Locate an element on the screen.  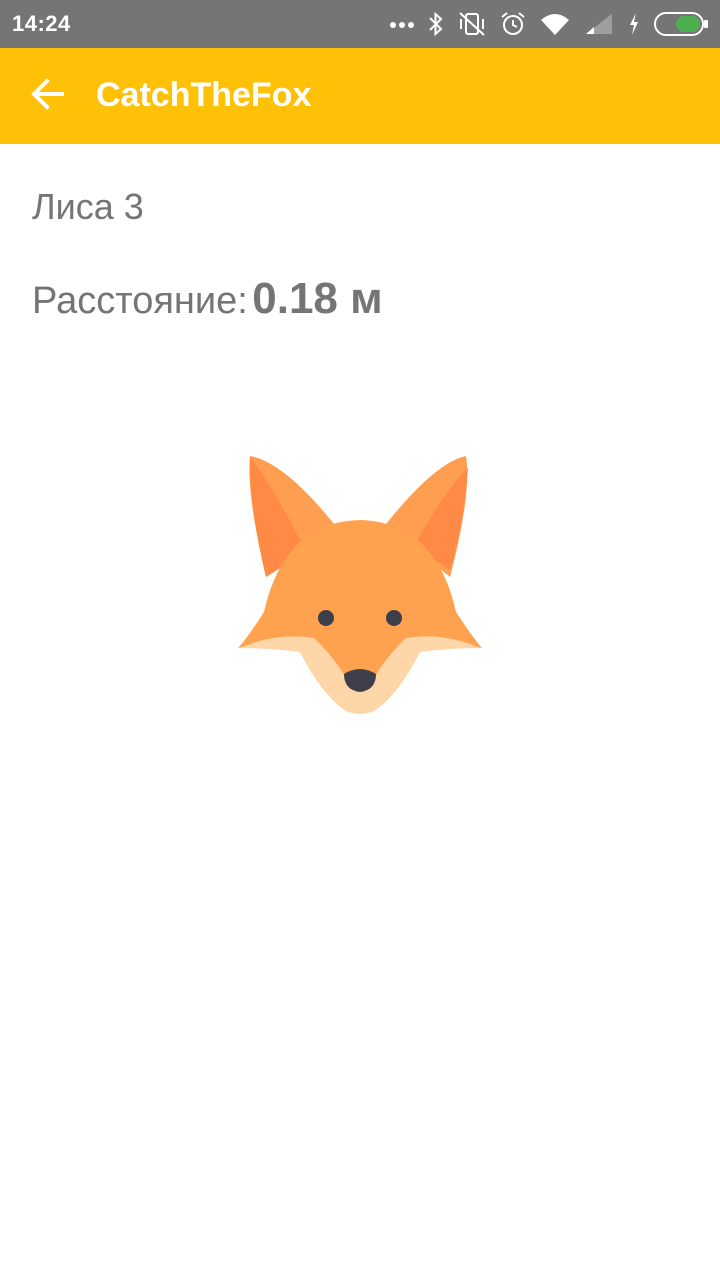
arrow-back-icon is located at coordinates (48, 96).